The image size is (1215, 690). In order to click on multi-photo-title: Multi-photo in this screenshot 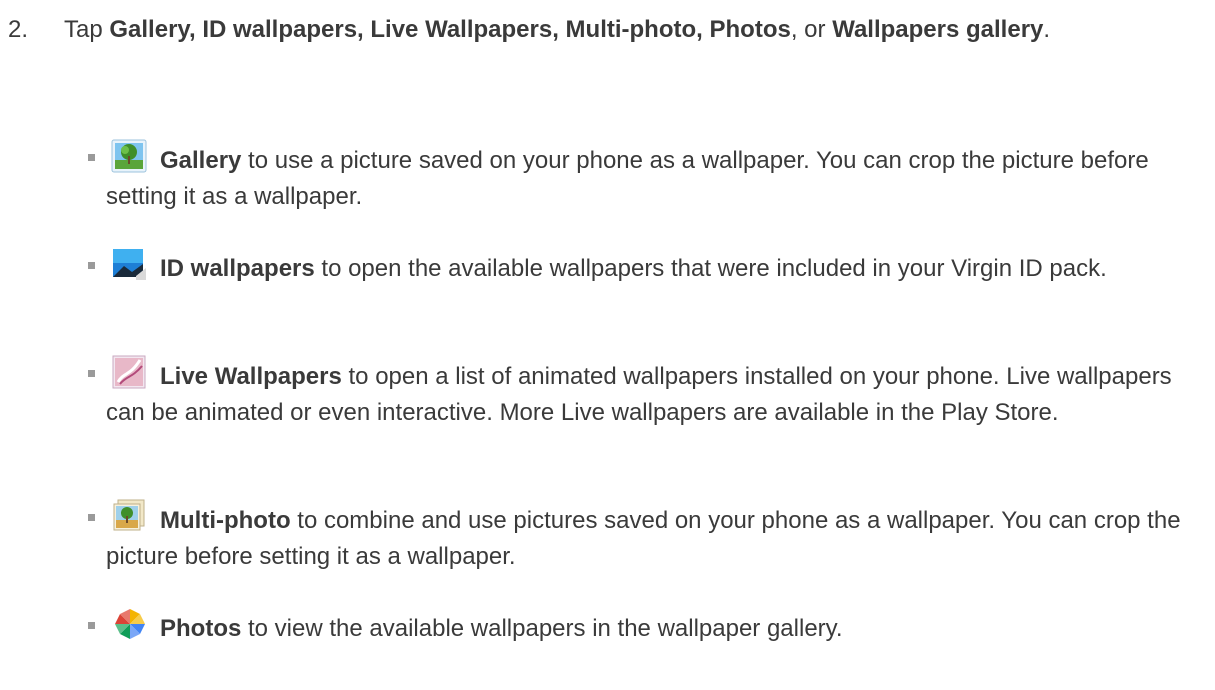, I will do `click(225, 520)`.